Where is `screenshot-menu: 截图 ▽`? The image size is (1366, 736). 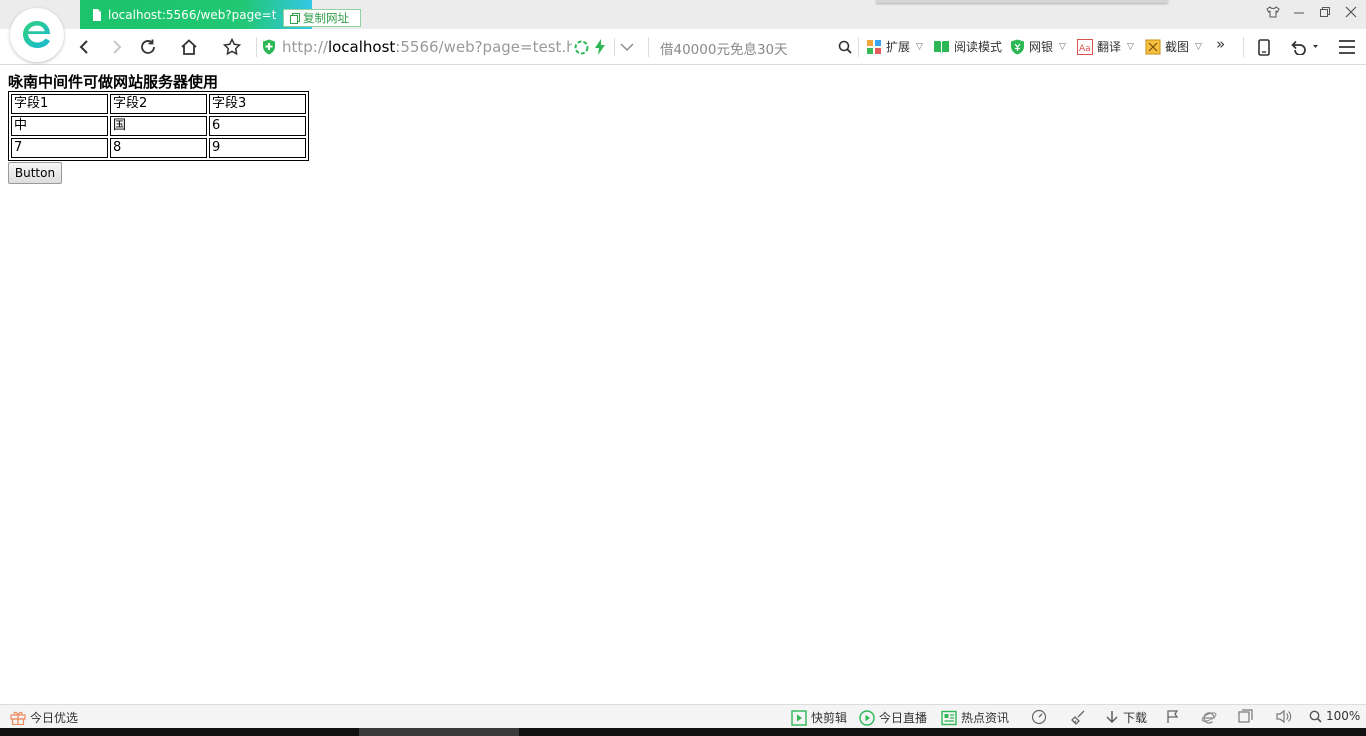
screenshot-menu: 截图 ▽ is located at coordinates (1173, 46).